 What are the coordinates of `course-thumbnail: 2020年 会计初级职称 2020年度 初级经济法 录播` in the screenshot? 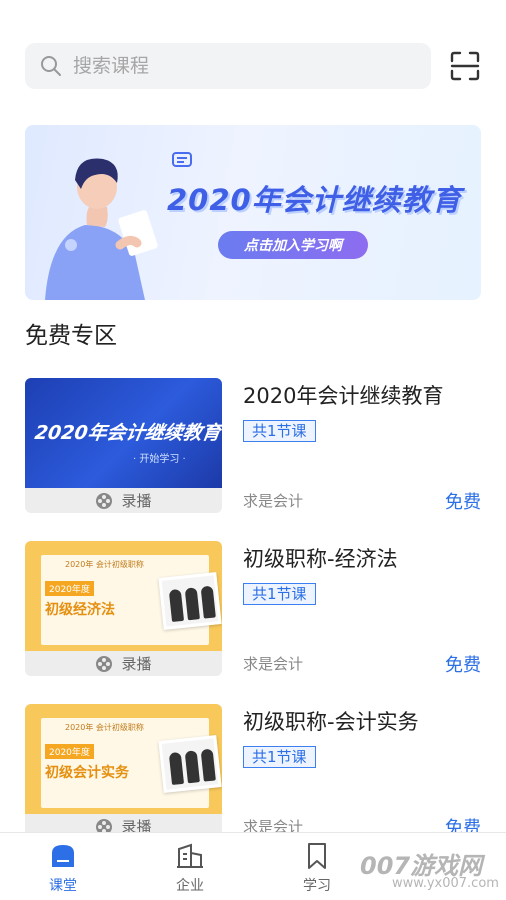 It's located at (123, 608).